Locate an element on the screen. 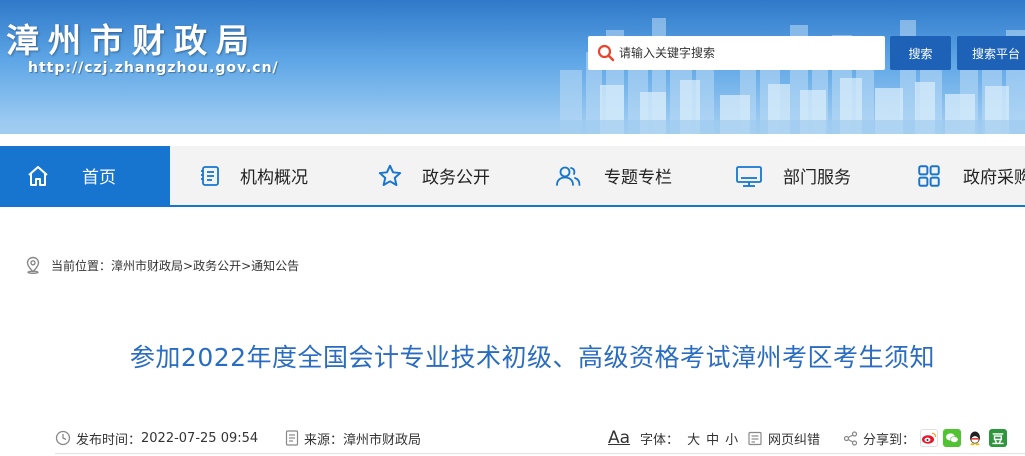  breadcrumb-path: 漳州市财政局>政务公开>通知公告 is located at coordinates (205, 265).